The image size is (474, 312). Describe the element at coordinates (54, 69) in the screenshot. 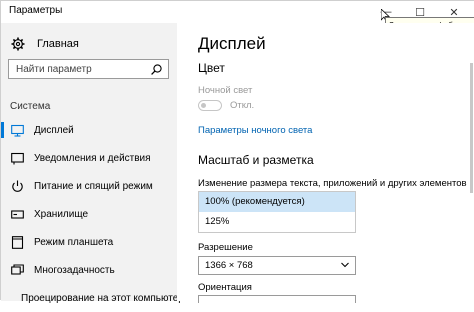

I see `search-placeholder: Найти параметр` at that location.